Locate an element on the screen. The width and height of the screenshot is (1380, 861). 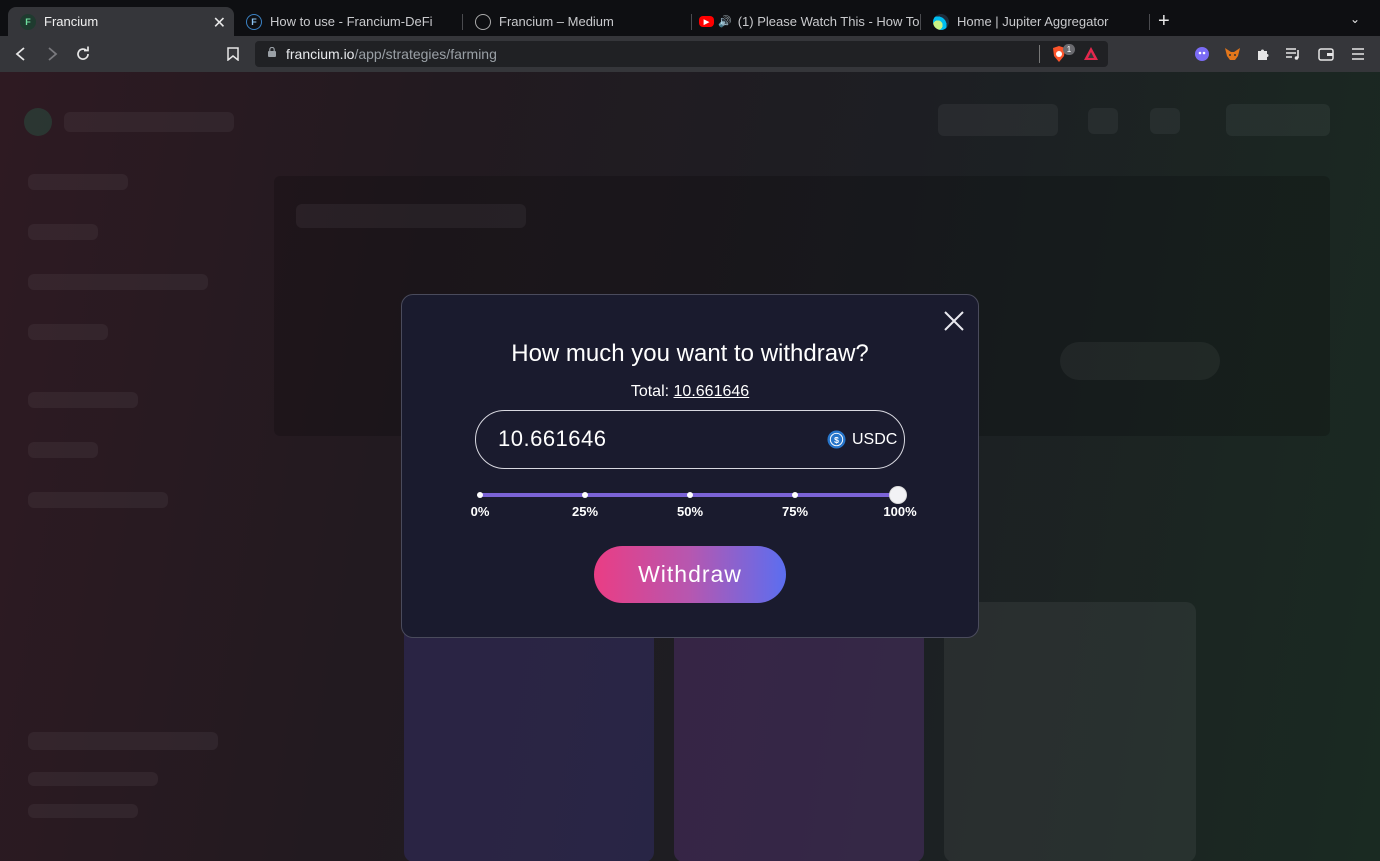
forward-icon is located at coordinates (52, 54).